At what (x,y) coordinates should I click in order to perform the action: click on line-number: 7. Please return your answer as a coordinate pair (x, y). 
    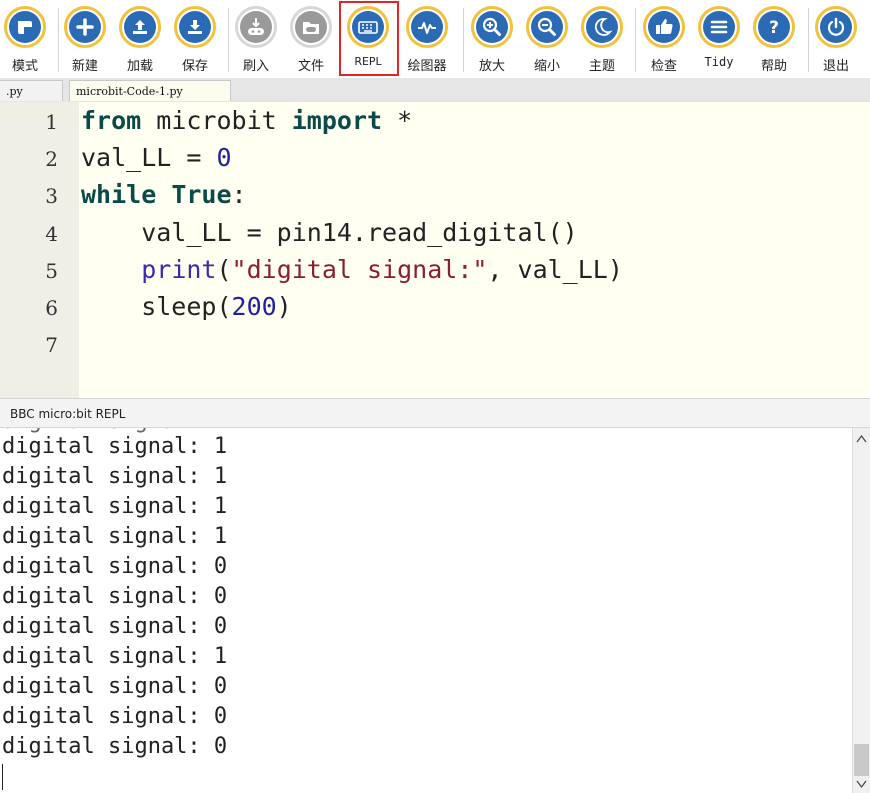
    Looking at the image, I should click on (51, 345).